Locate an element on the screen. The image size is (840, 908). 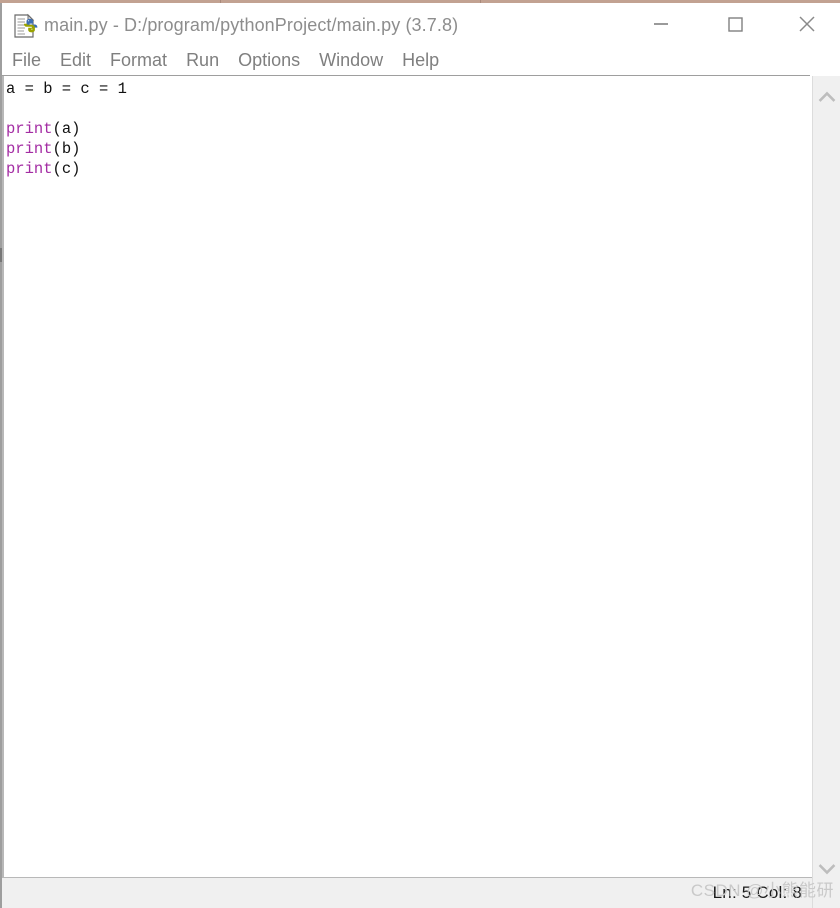
code-token-plain: a = b = c = 1 is located at coordinates (66, 89).